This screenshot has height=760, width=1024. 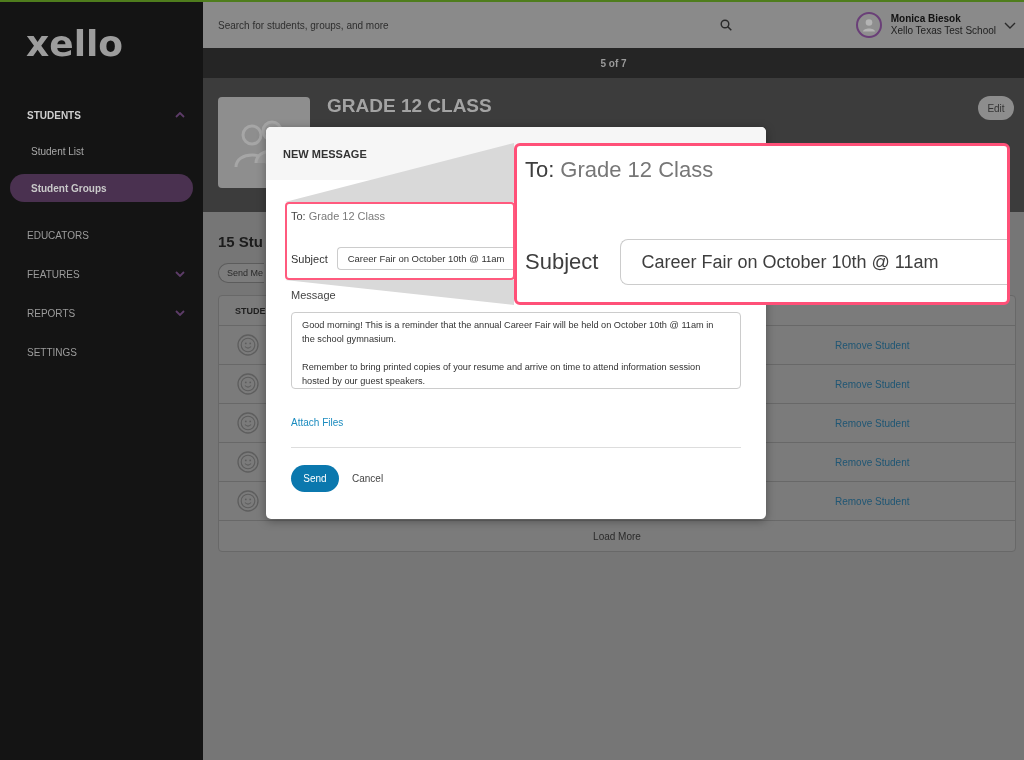 What do you see at coordinates (325, 153) in the screenshot?
I see `dialog-title: NEW MESSAGE` at bounding box center [325, 153].